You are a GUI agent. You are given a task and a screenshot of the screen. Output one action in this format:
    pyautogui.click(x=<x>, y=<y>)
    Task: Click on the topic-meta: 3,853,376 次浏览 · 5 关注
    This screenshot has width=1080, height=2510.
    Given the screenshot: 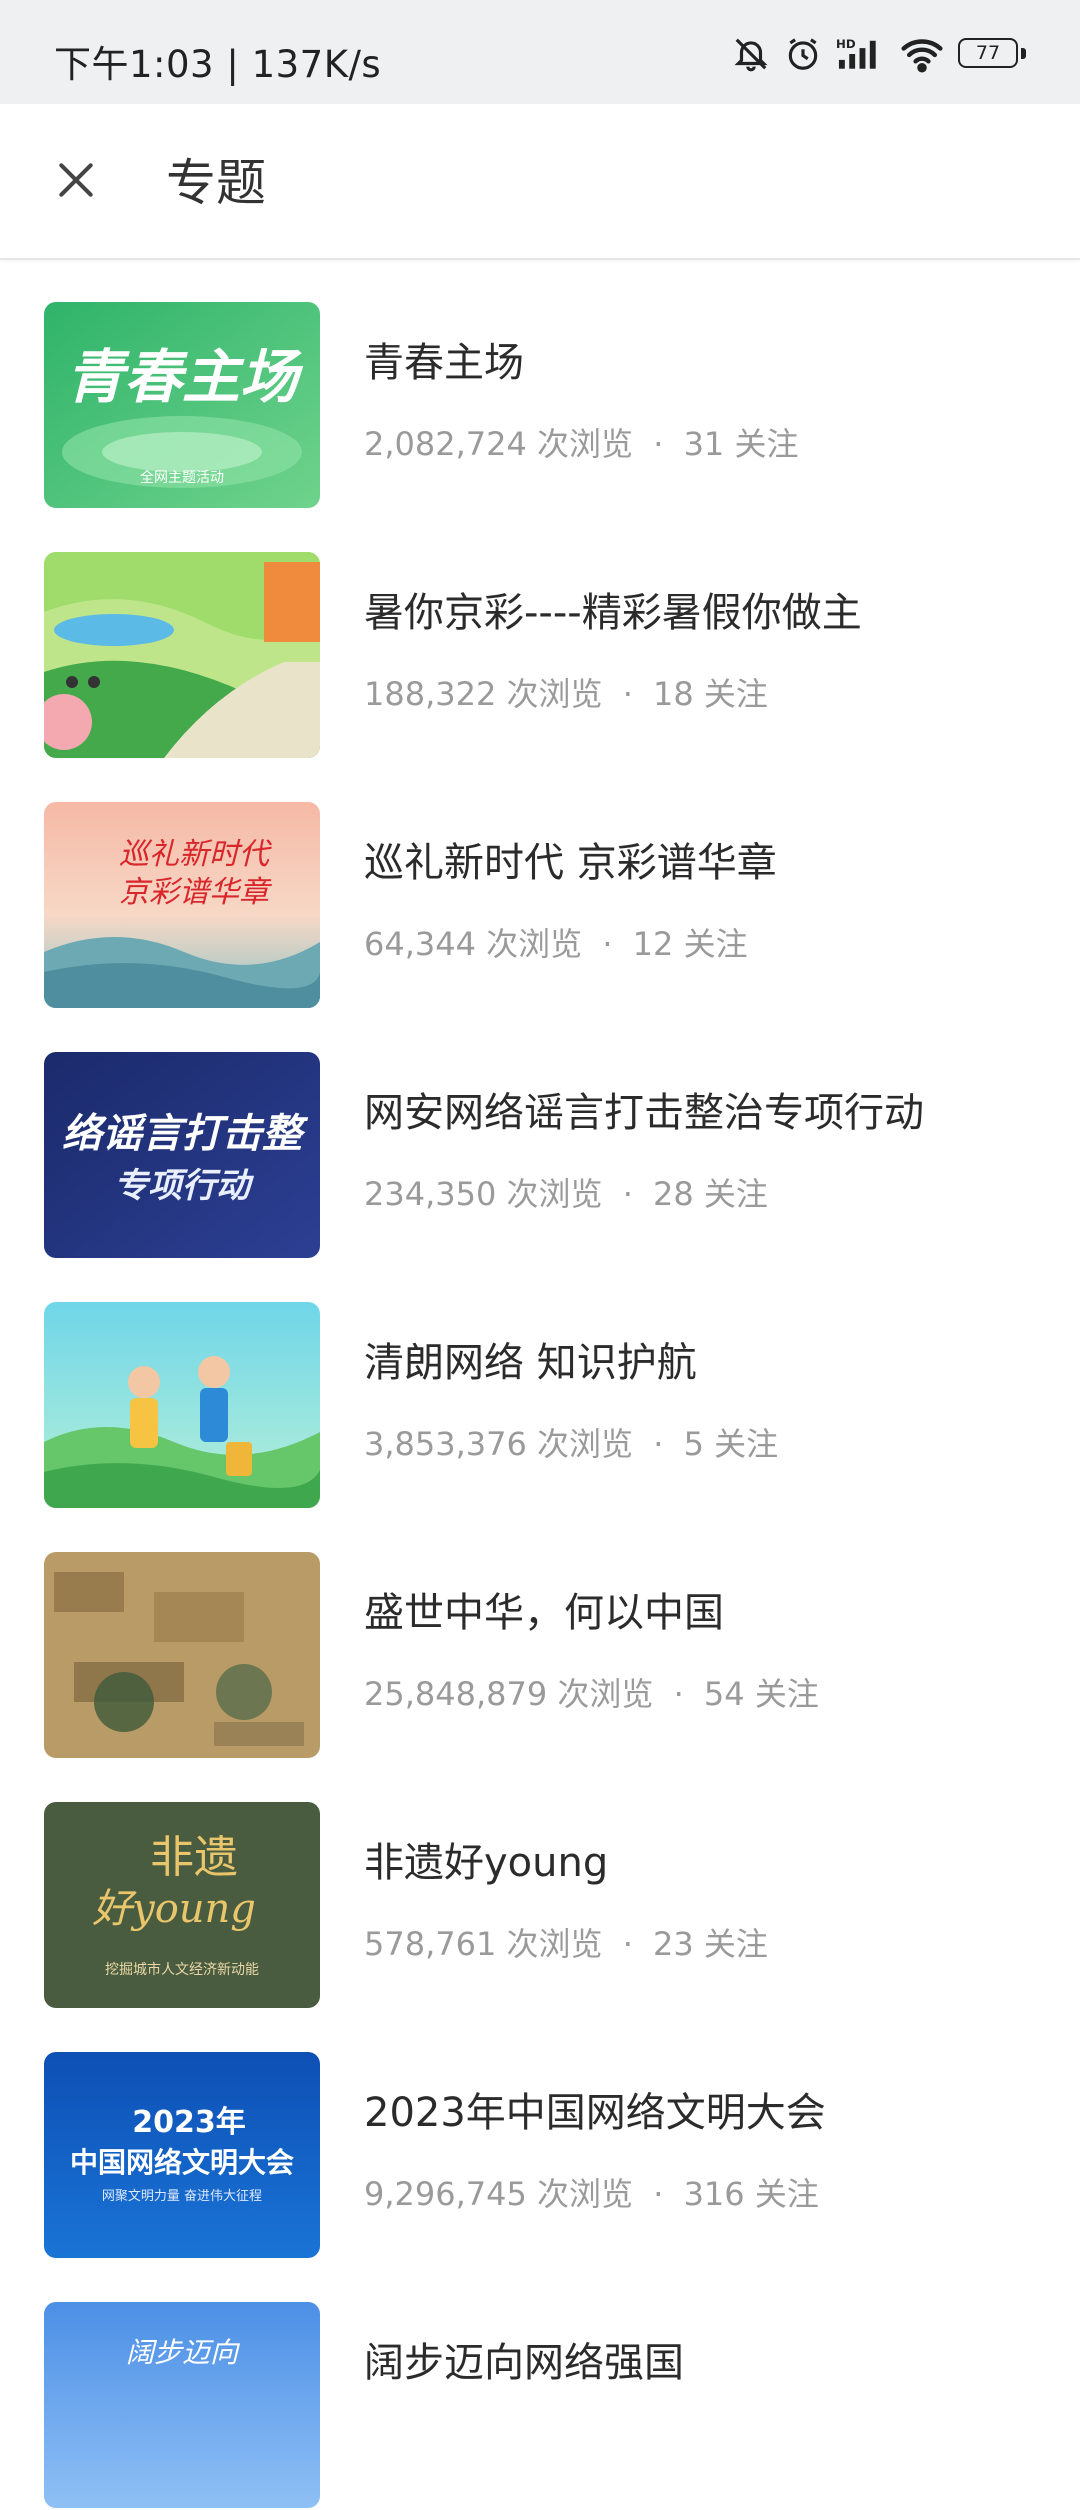 What is the action you would take?
    pyautogui.click(x=571, y=1444)
    